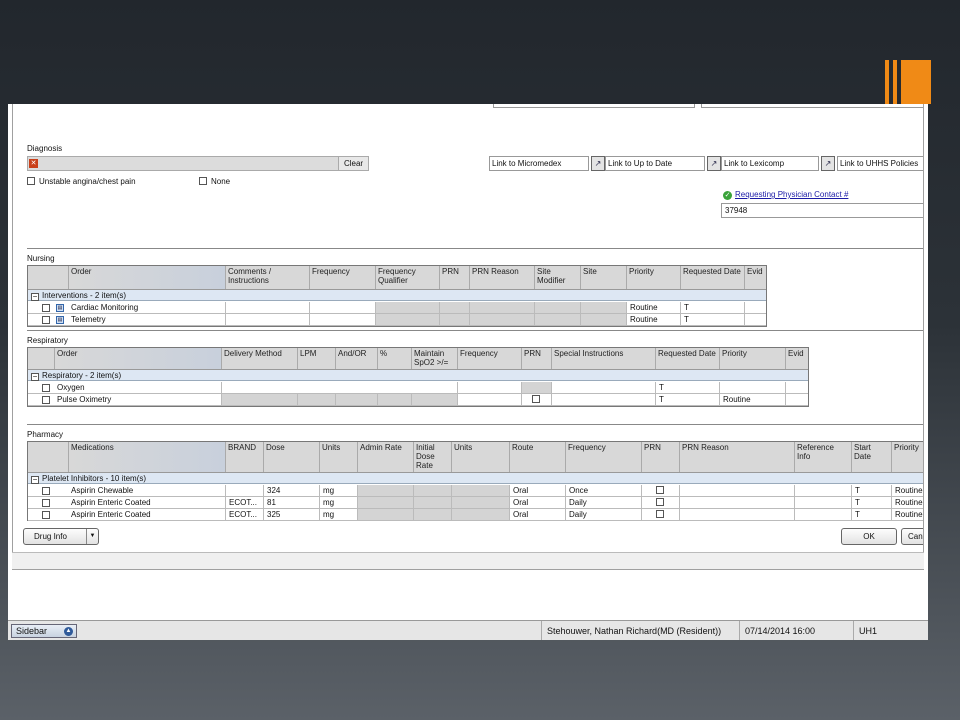 The width and height of the screenshot is (960, 720). Describe the element at coordinates (291, 514) in the screenshot. I see `cell-dose: 325` at that location.